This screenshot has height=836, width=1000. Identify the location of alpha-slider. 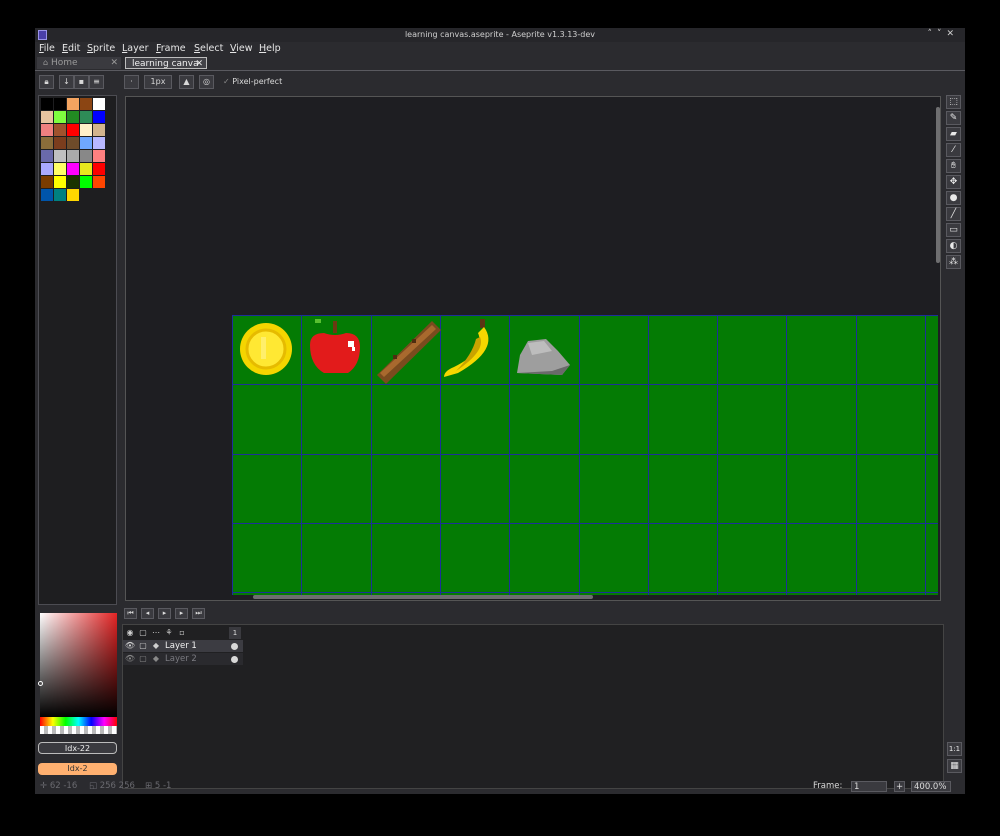
(78, 730).